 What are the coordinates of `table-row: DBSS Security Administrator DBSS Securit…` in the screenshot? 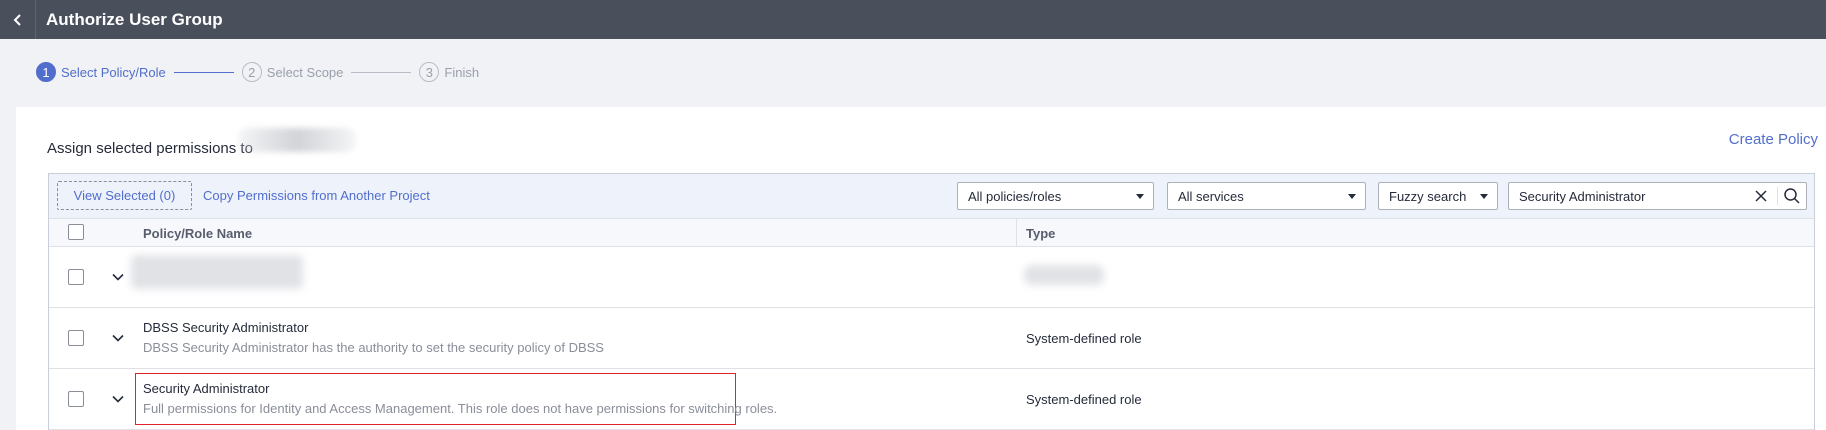 It's located at (931, 338).